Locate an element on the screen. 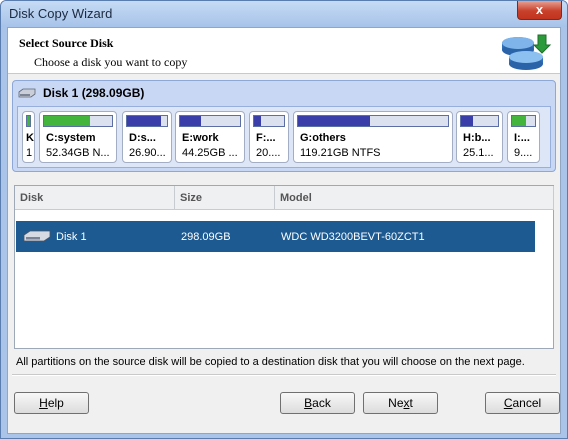 This screenshot has height=439, width=568. cell-model: WDC WD3200BEVT-60ZCT1 is located at coordinates (353, 237).